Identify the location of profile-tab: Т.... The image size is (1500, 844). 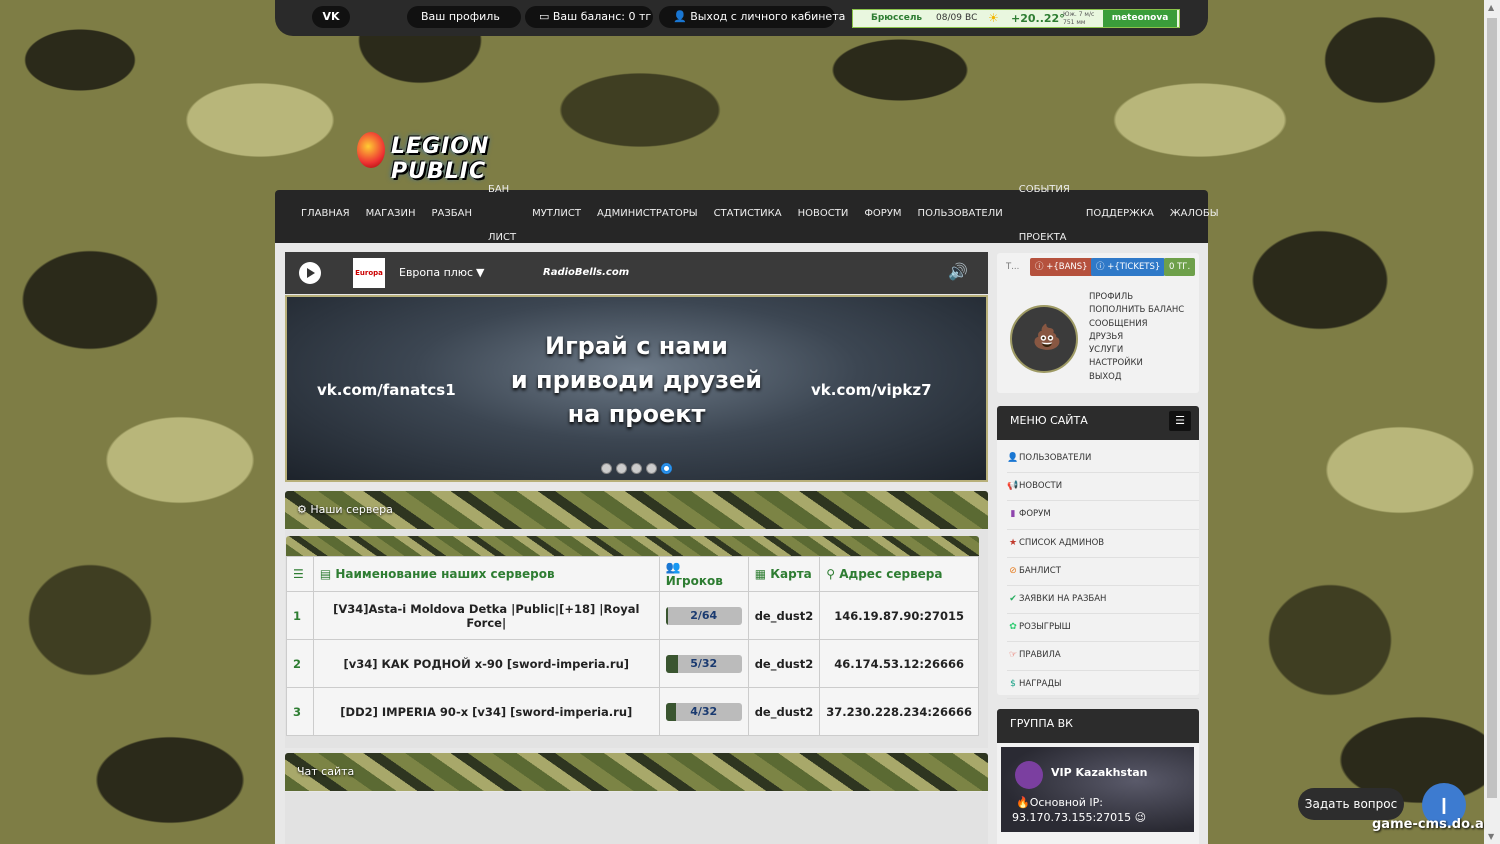
(1012, 267).